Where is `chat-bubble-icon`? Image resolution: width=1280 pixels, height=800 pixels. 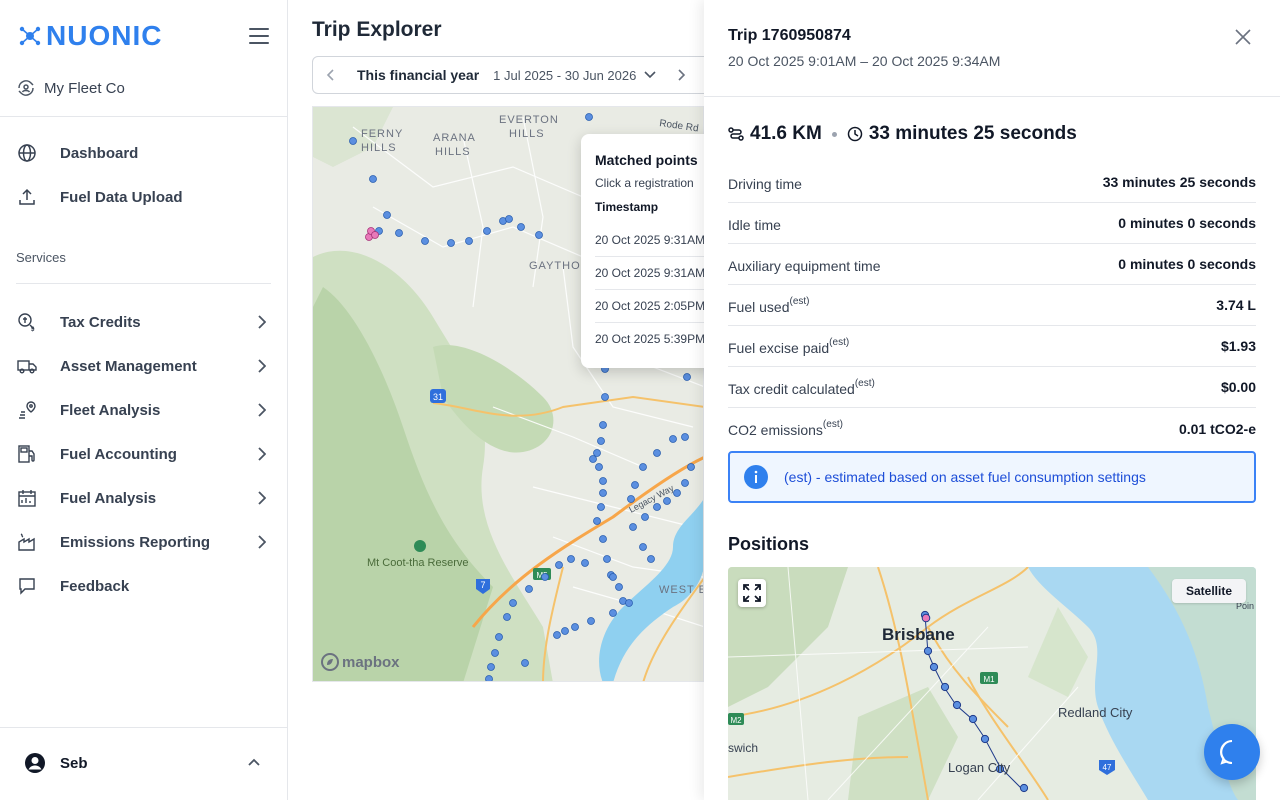
chat-bubble-icon is located at coordinates (27, 586).